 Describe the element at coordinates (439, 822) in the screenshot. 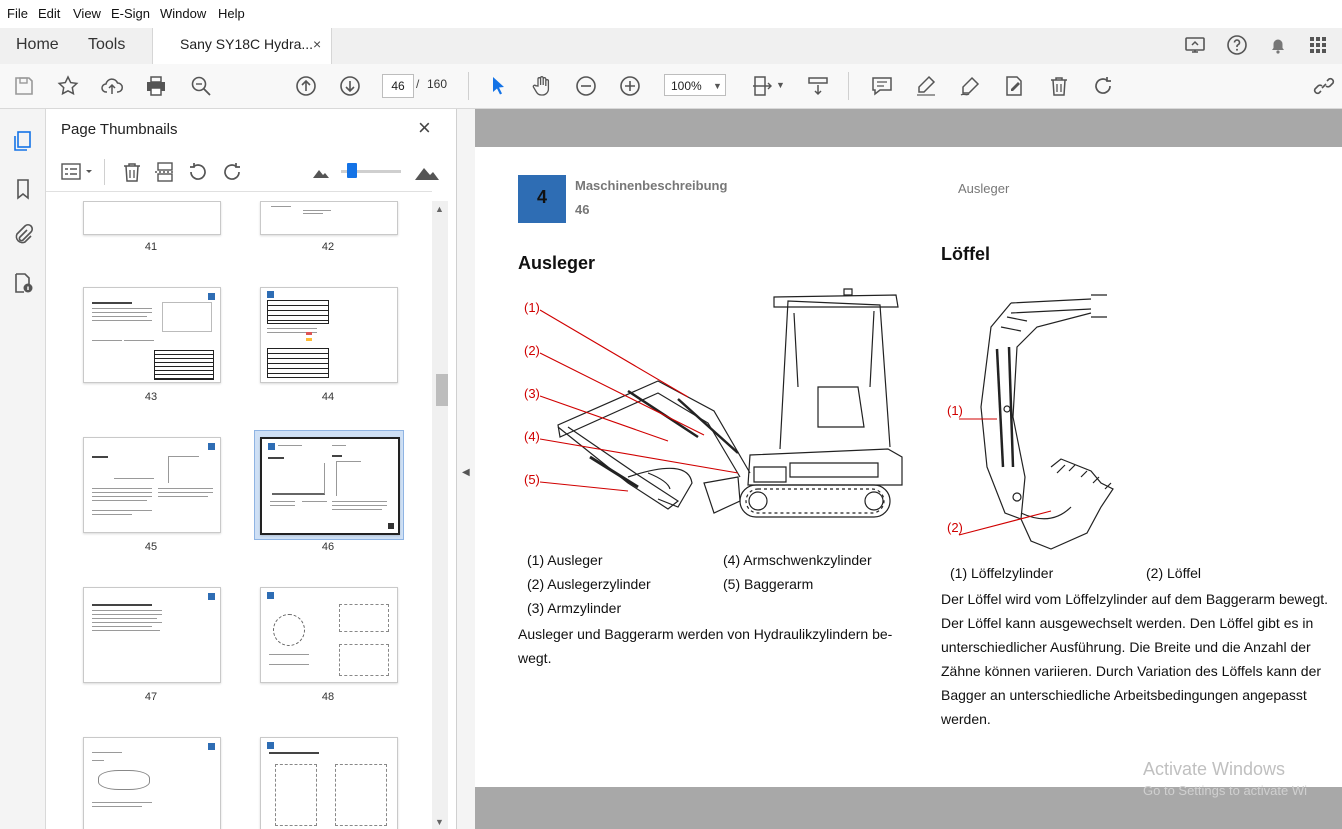

I see `scroll-down-arrow-icon: ▼` at that location.